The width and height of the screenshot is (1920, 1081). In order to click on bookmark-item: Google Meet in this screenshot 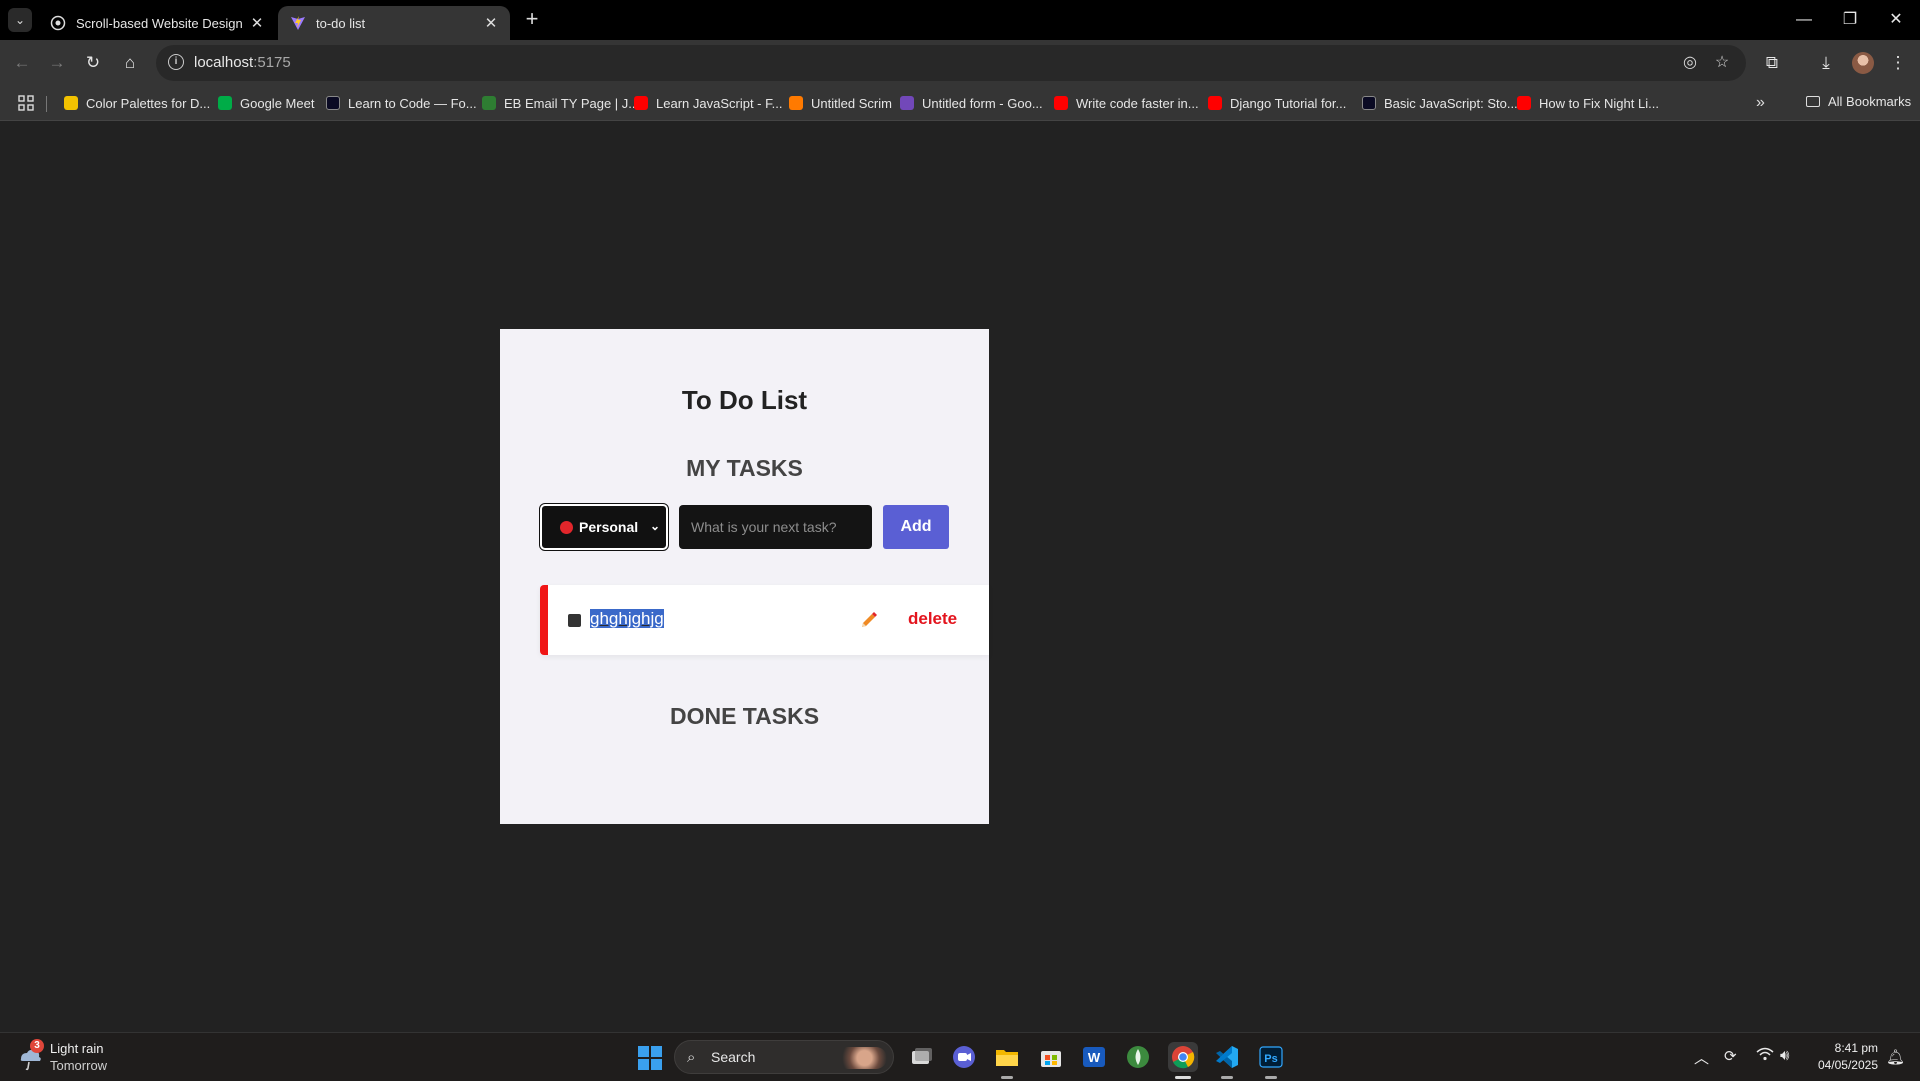, I will do `click(266, 103)`.